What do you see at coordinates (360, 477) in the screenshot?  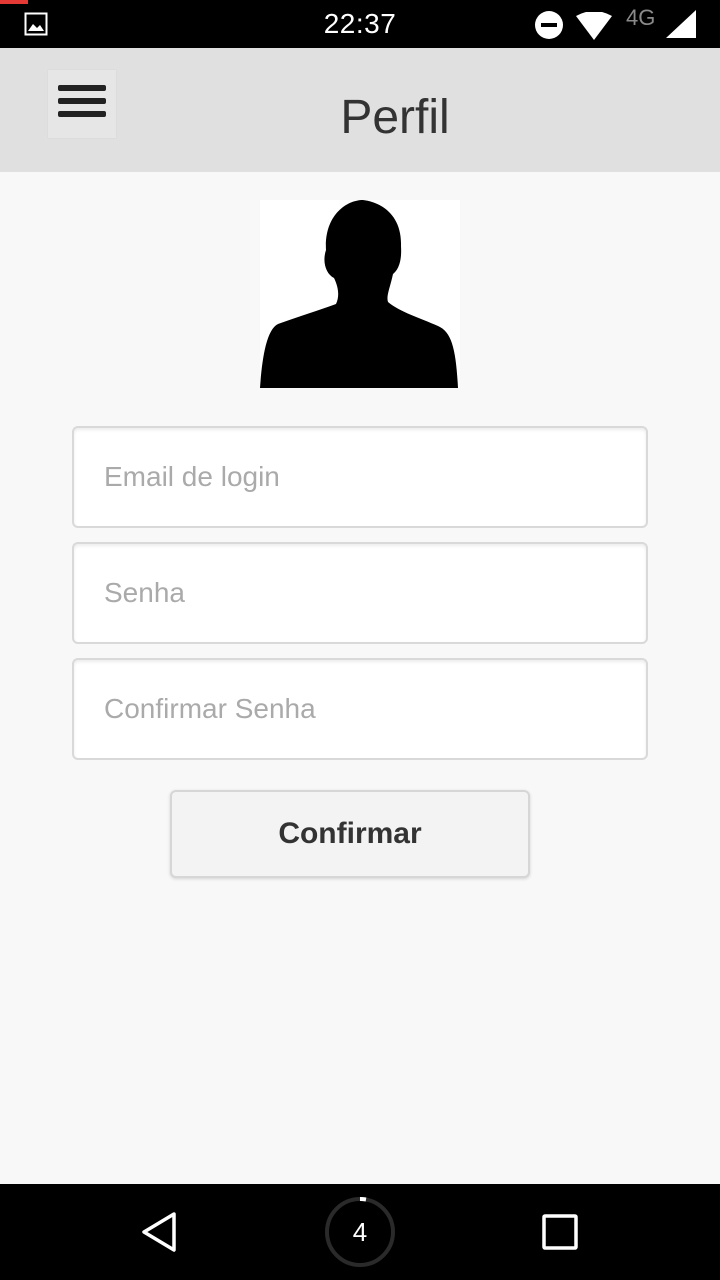 I see `email-field` at bounding box center [360, 477].